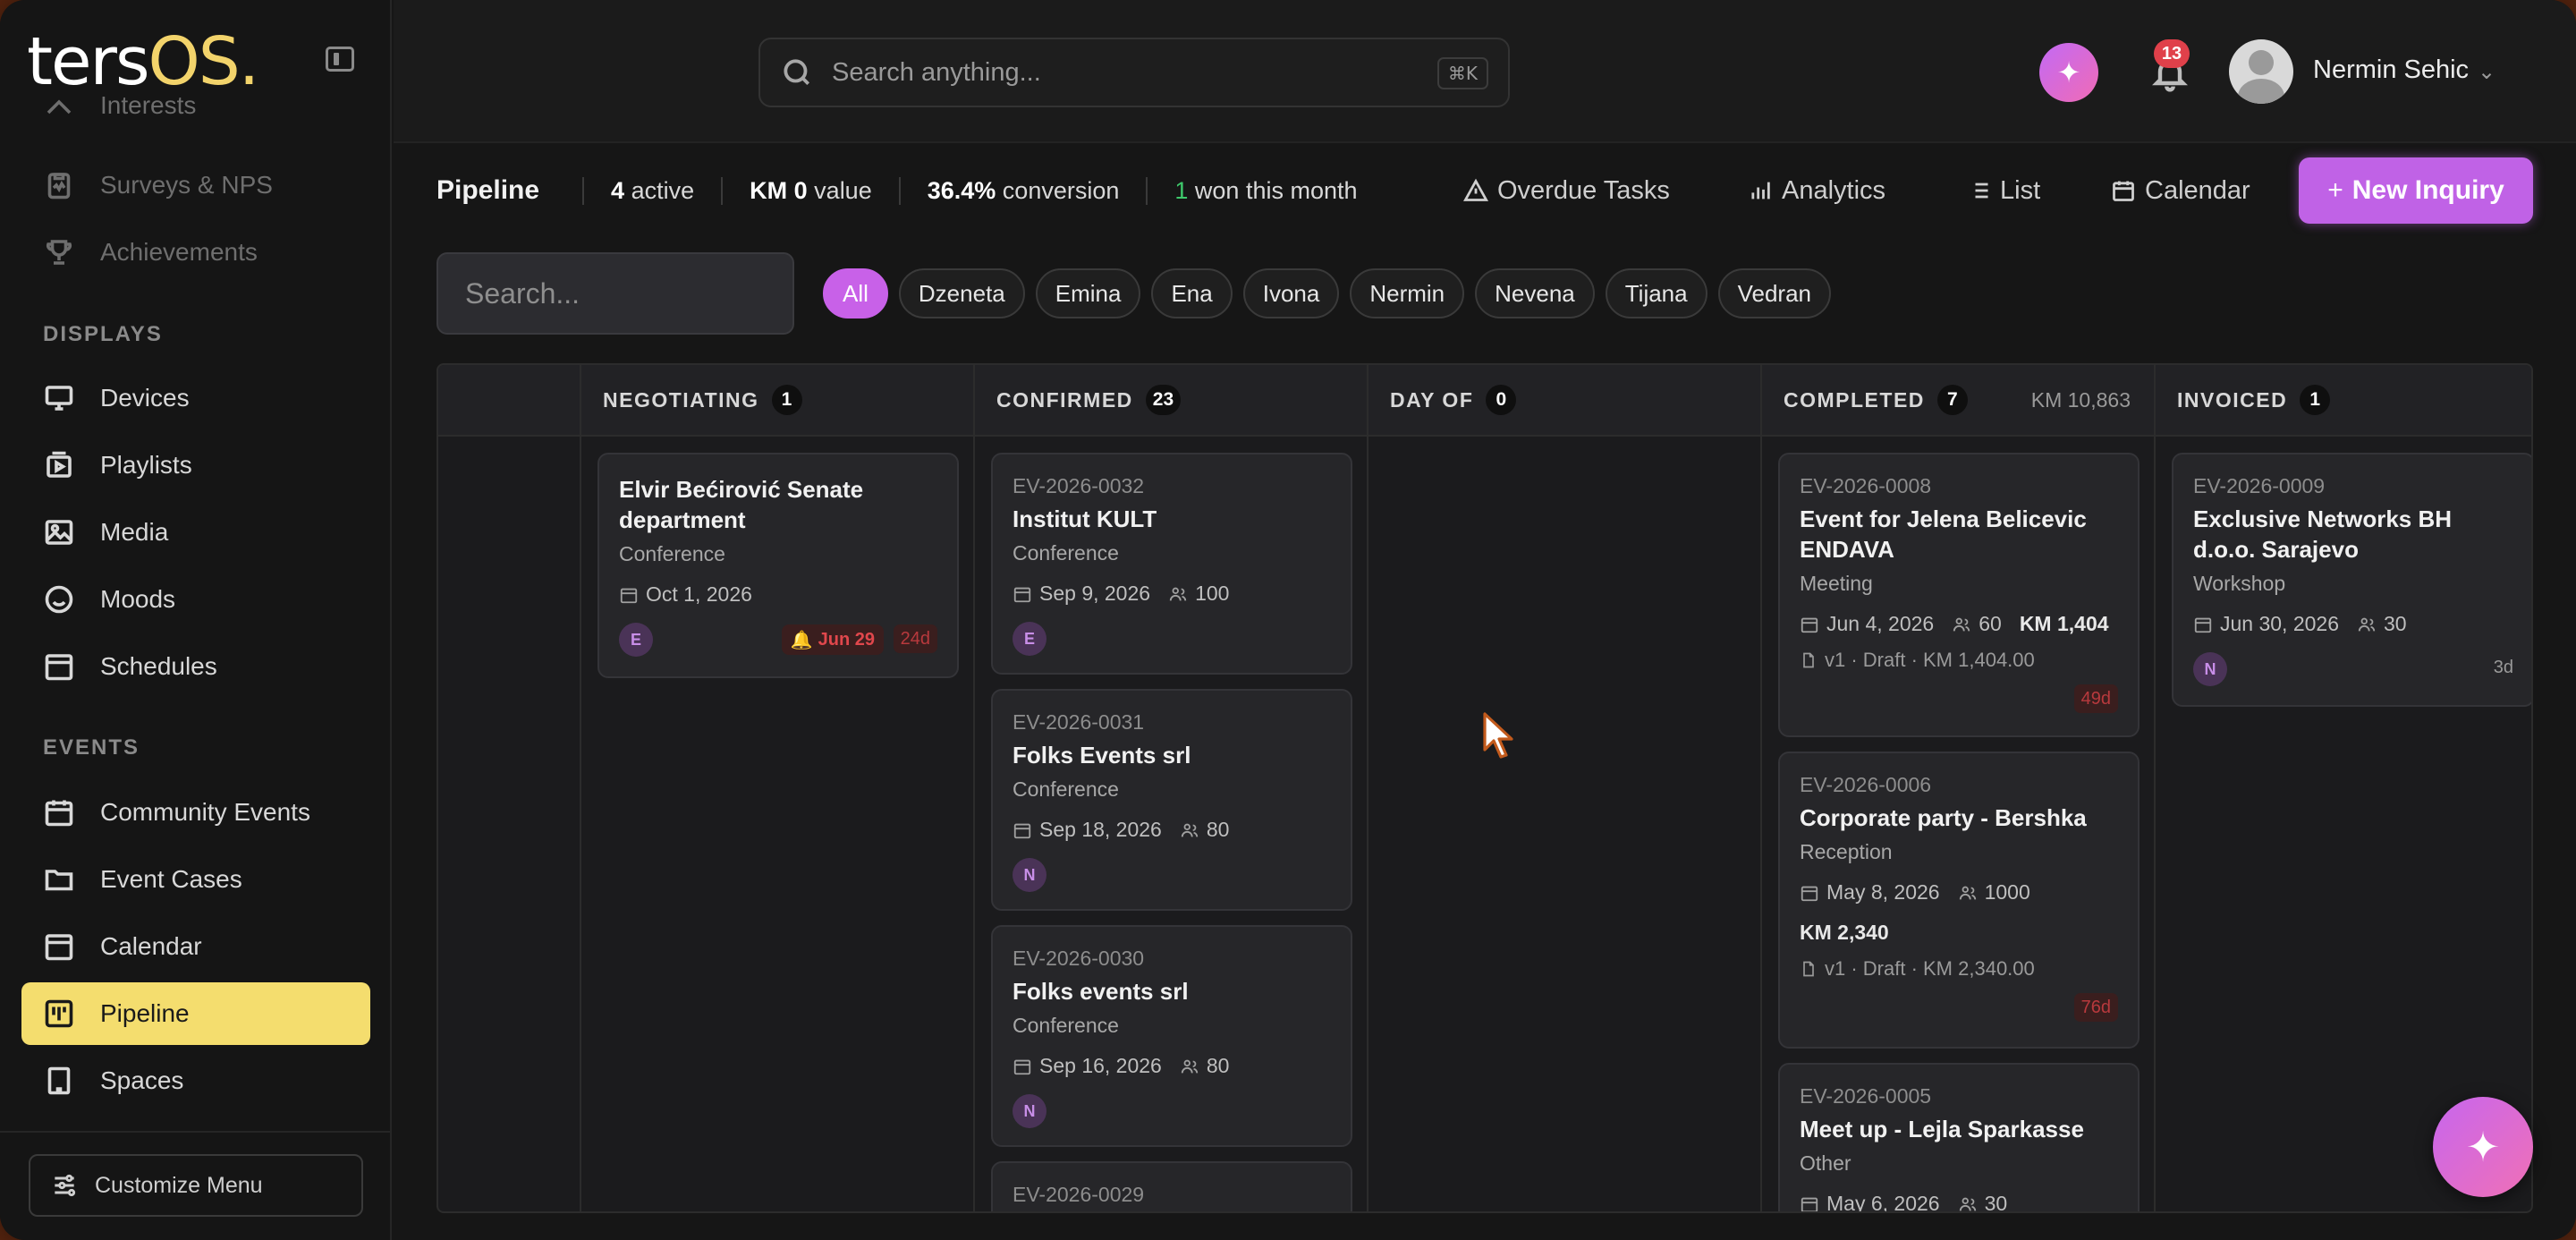 This screenshot has width=2576, height=1240. I want to click on sidebar-item-event-cases: Event Cases, so click(195, 879).